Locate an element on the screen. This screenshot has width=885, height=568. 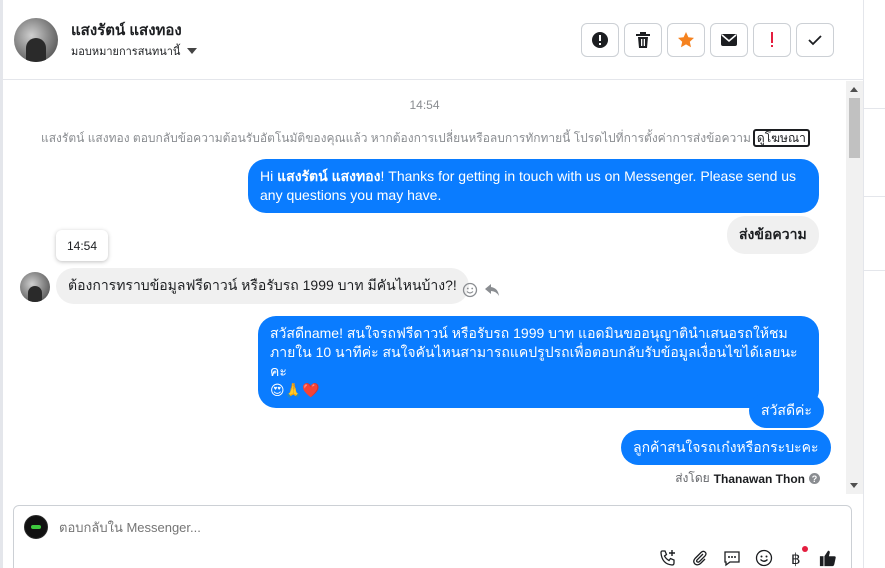
react-emoji-icon is located at coordinates (470, 290).